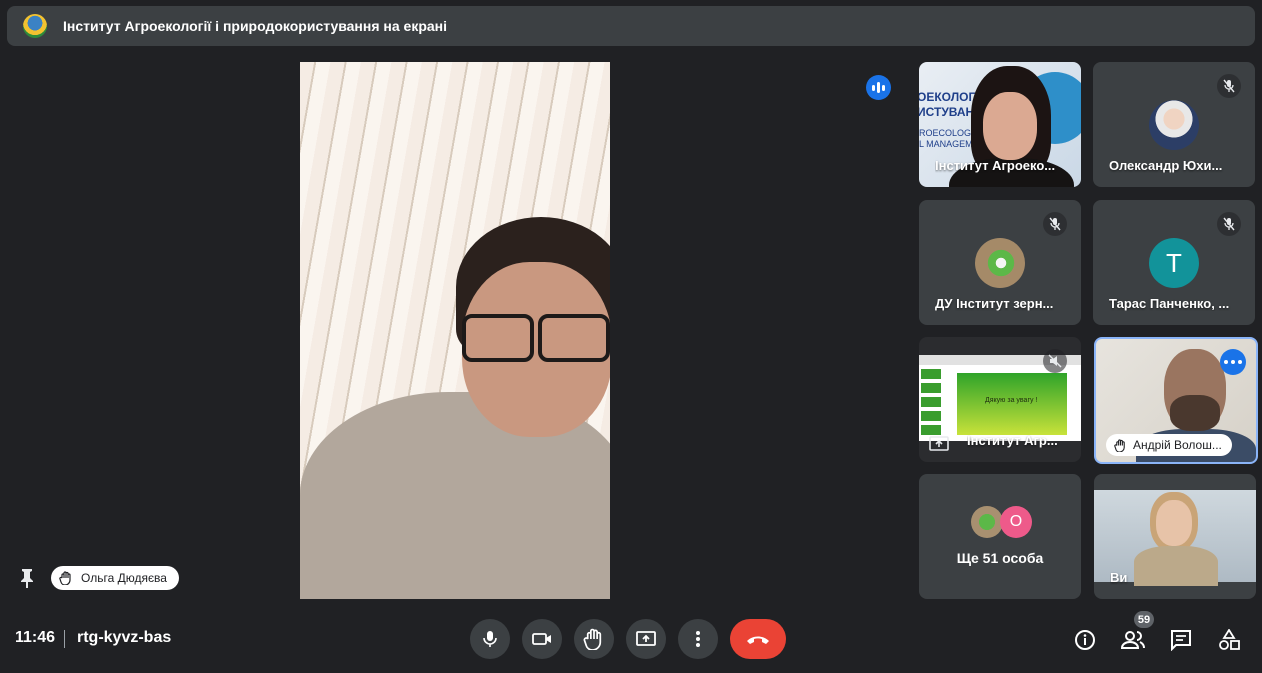  I want to click on main-speaker-name-chip: Ольга Дюдяєва, so click(115, 578).